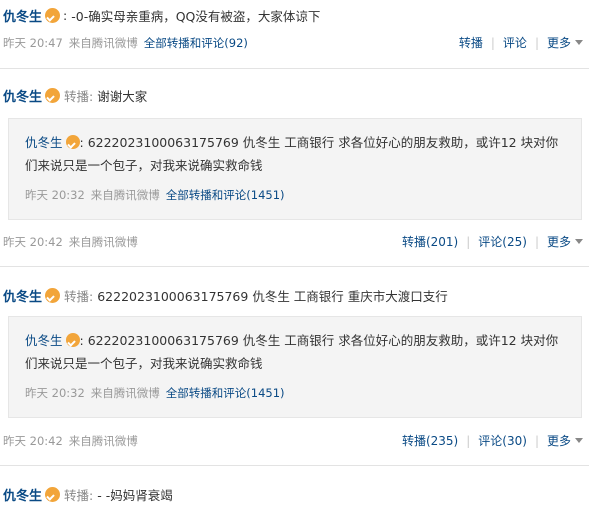 The height and width of the screenshot is (507, 589). I want to click on post-time: 昨天 20:47, so click(33, 43).